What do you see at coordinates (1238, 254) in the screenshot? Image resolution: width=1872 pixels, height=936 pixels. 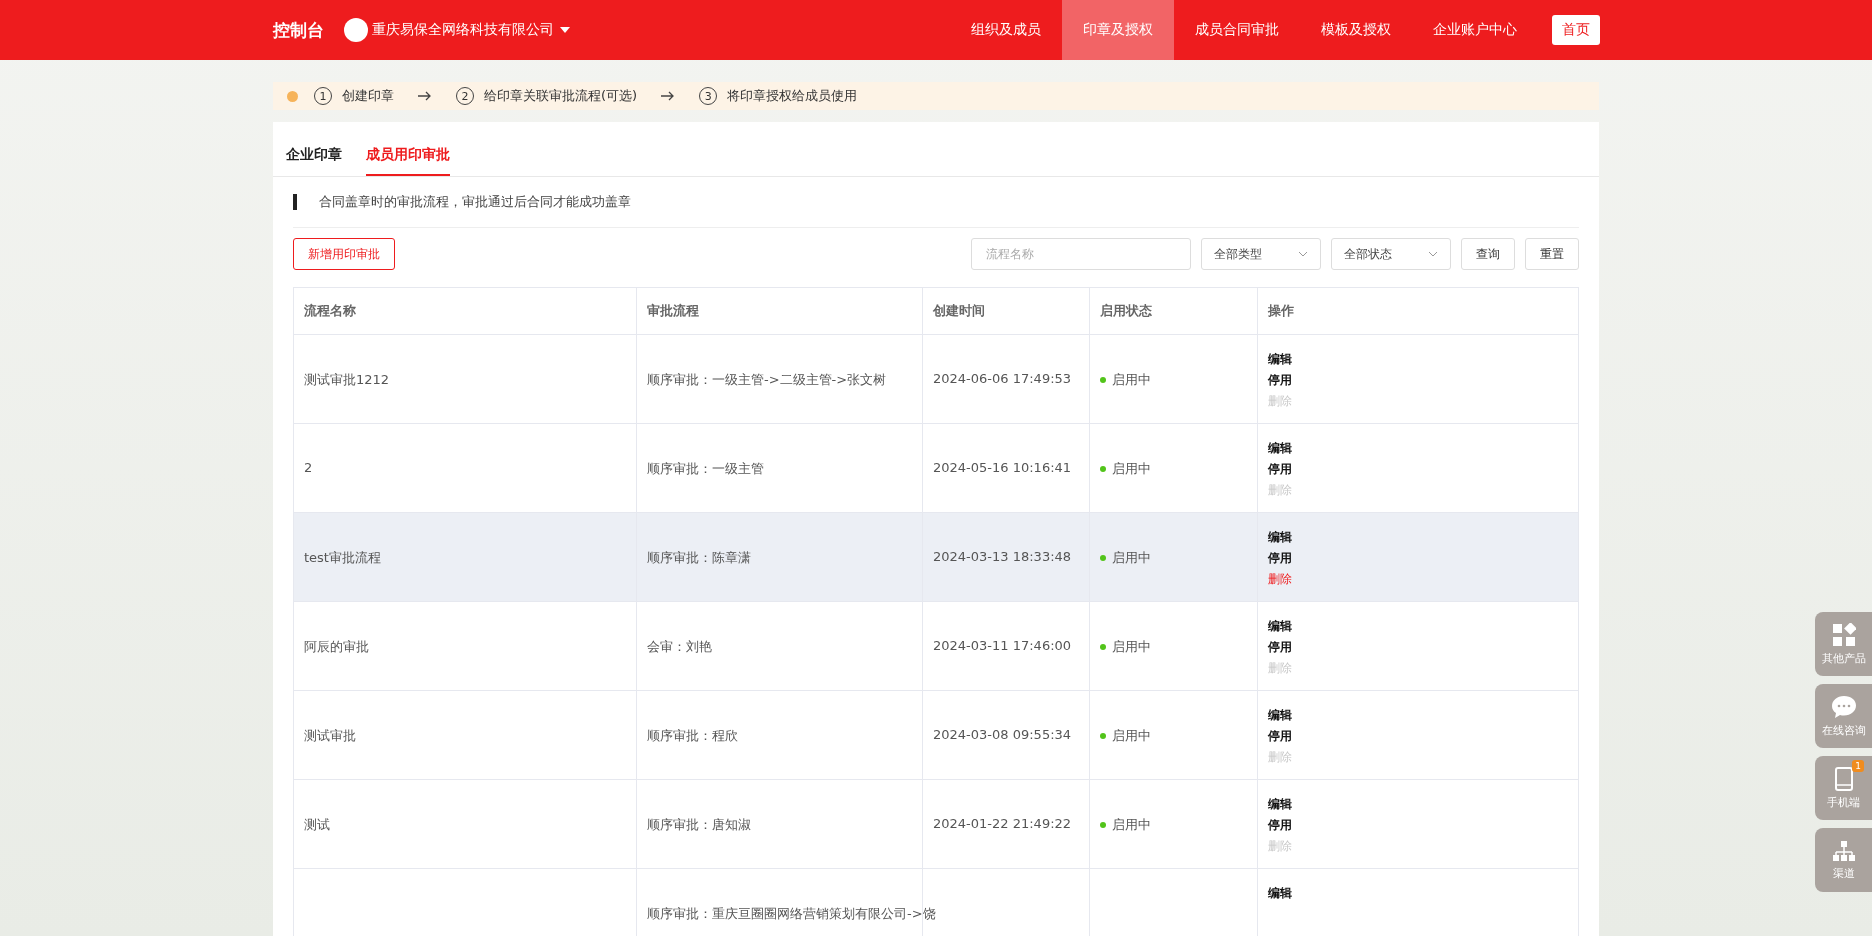 I see `select-value: 全部类型` at bounding box center [1238, 254].